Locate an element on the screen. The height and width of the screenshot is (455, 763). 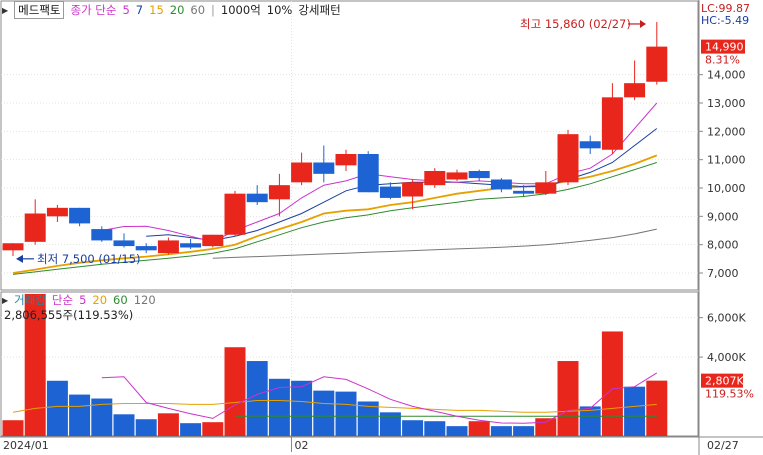
cap-filter-label: 1000억 is located at coordinates (240, 10).